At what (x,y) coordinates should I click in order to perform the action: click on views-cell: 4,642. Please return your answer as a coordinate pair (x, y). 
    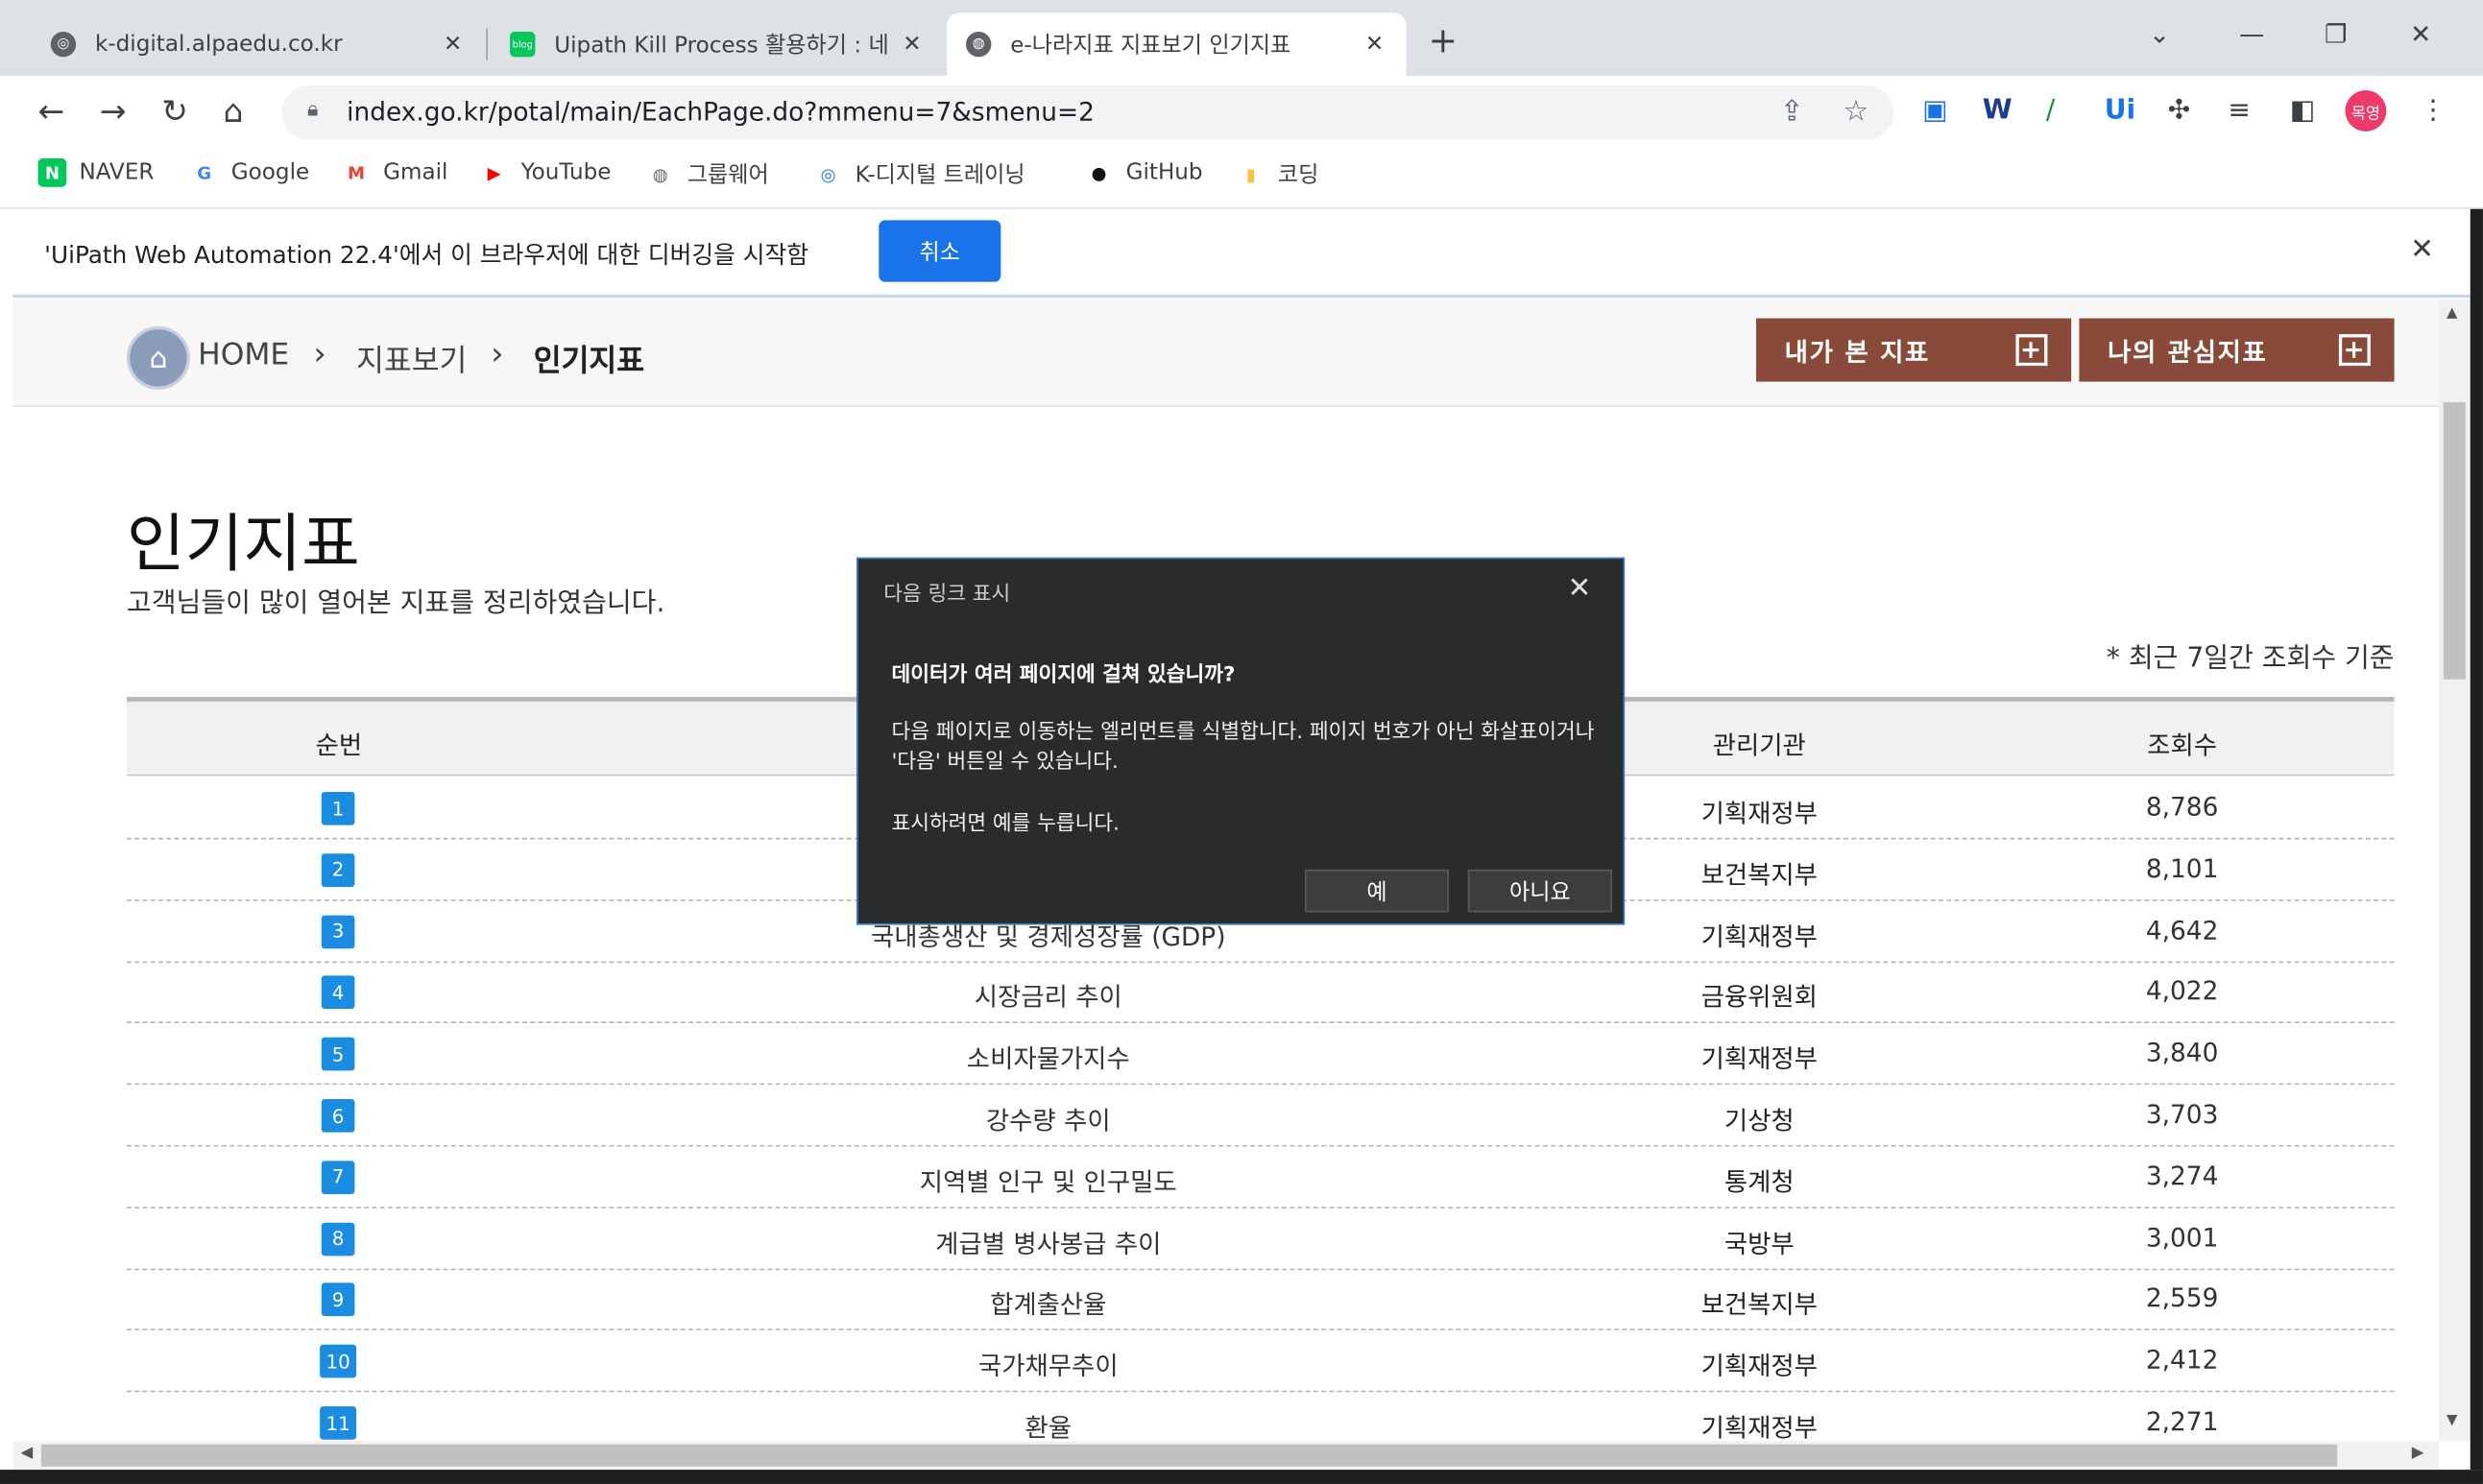
    Looking at the image, I should click on (2182, 929).